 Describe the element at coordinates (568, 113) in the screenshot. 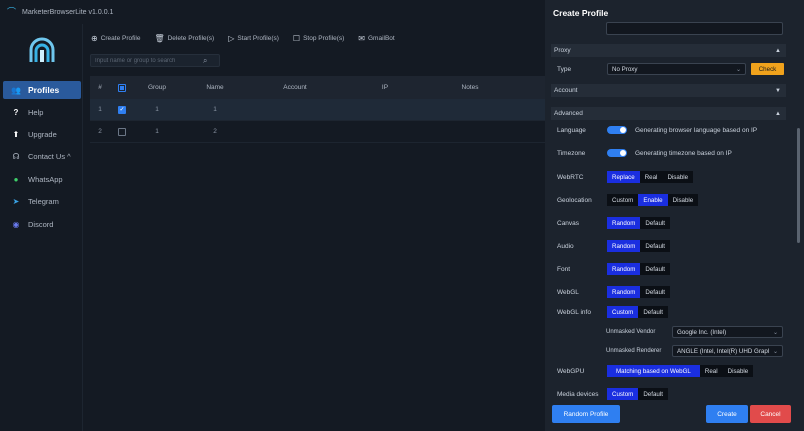

I see `advanced-section-label: Advanced` at that location.